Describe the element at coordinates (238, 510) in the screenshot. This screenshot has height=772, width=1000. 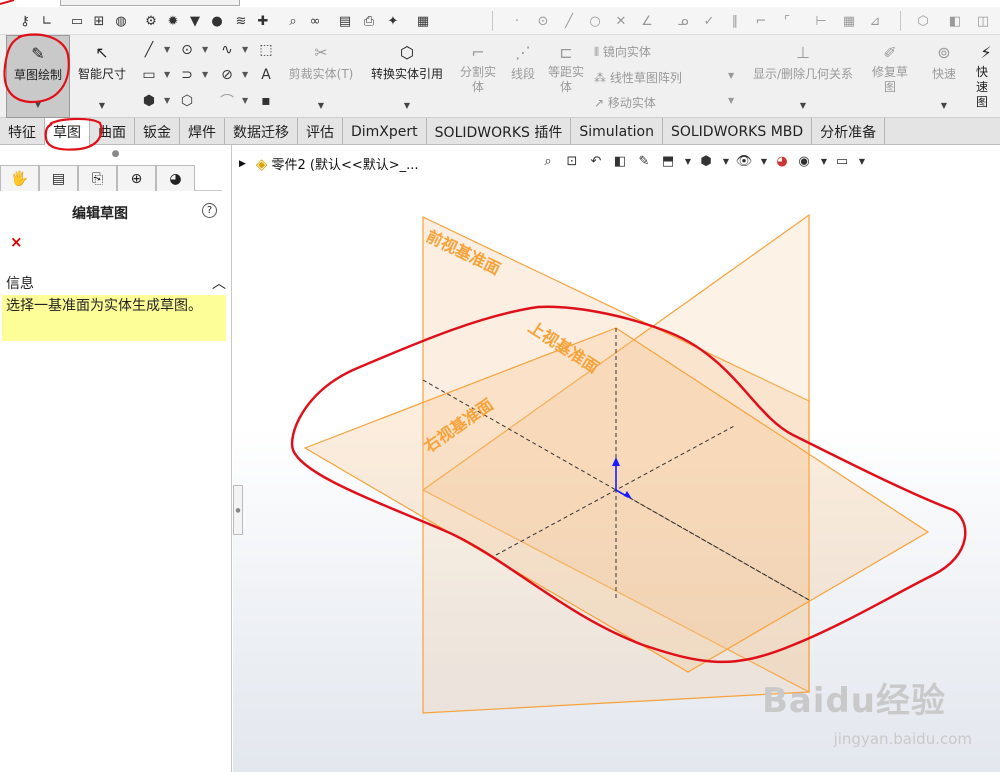
I see `panel-collapse-handle: ●` at that location.